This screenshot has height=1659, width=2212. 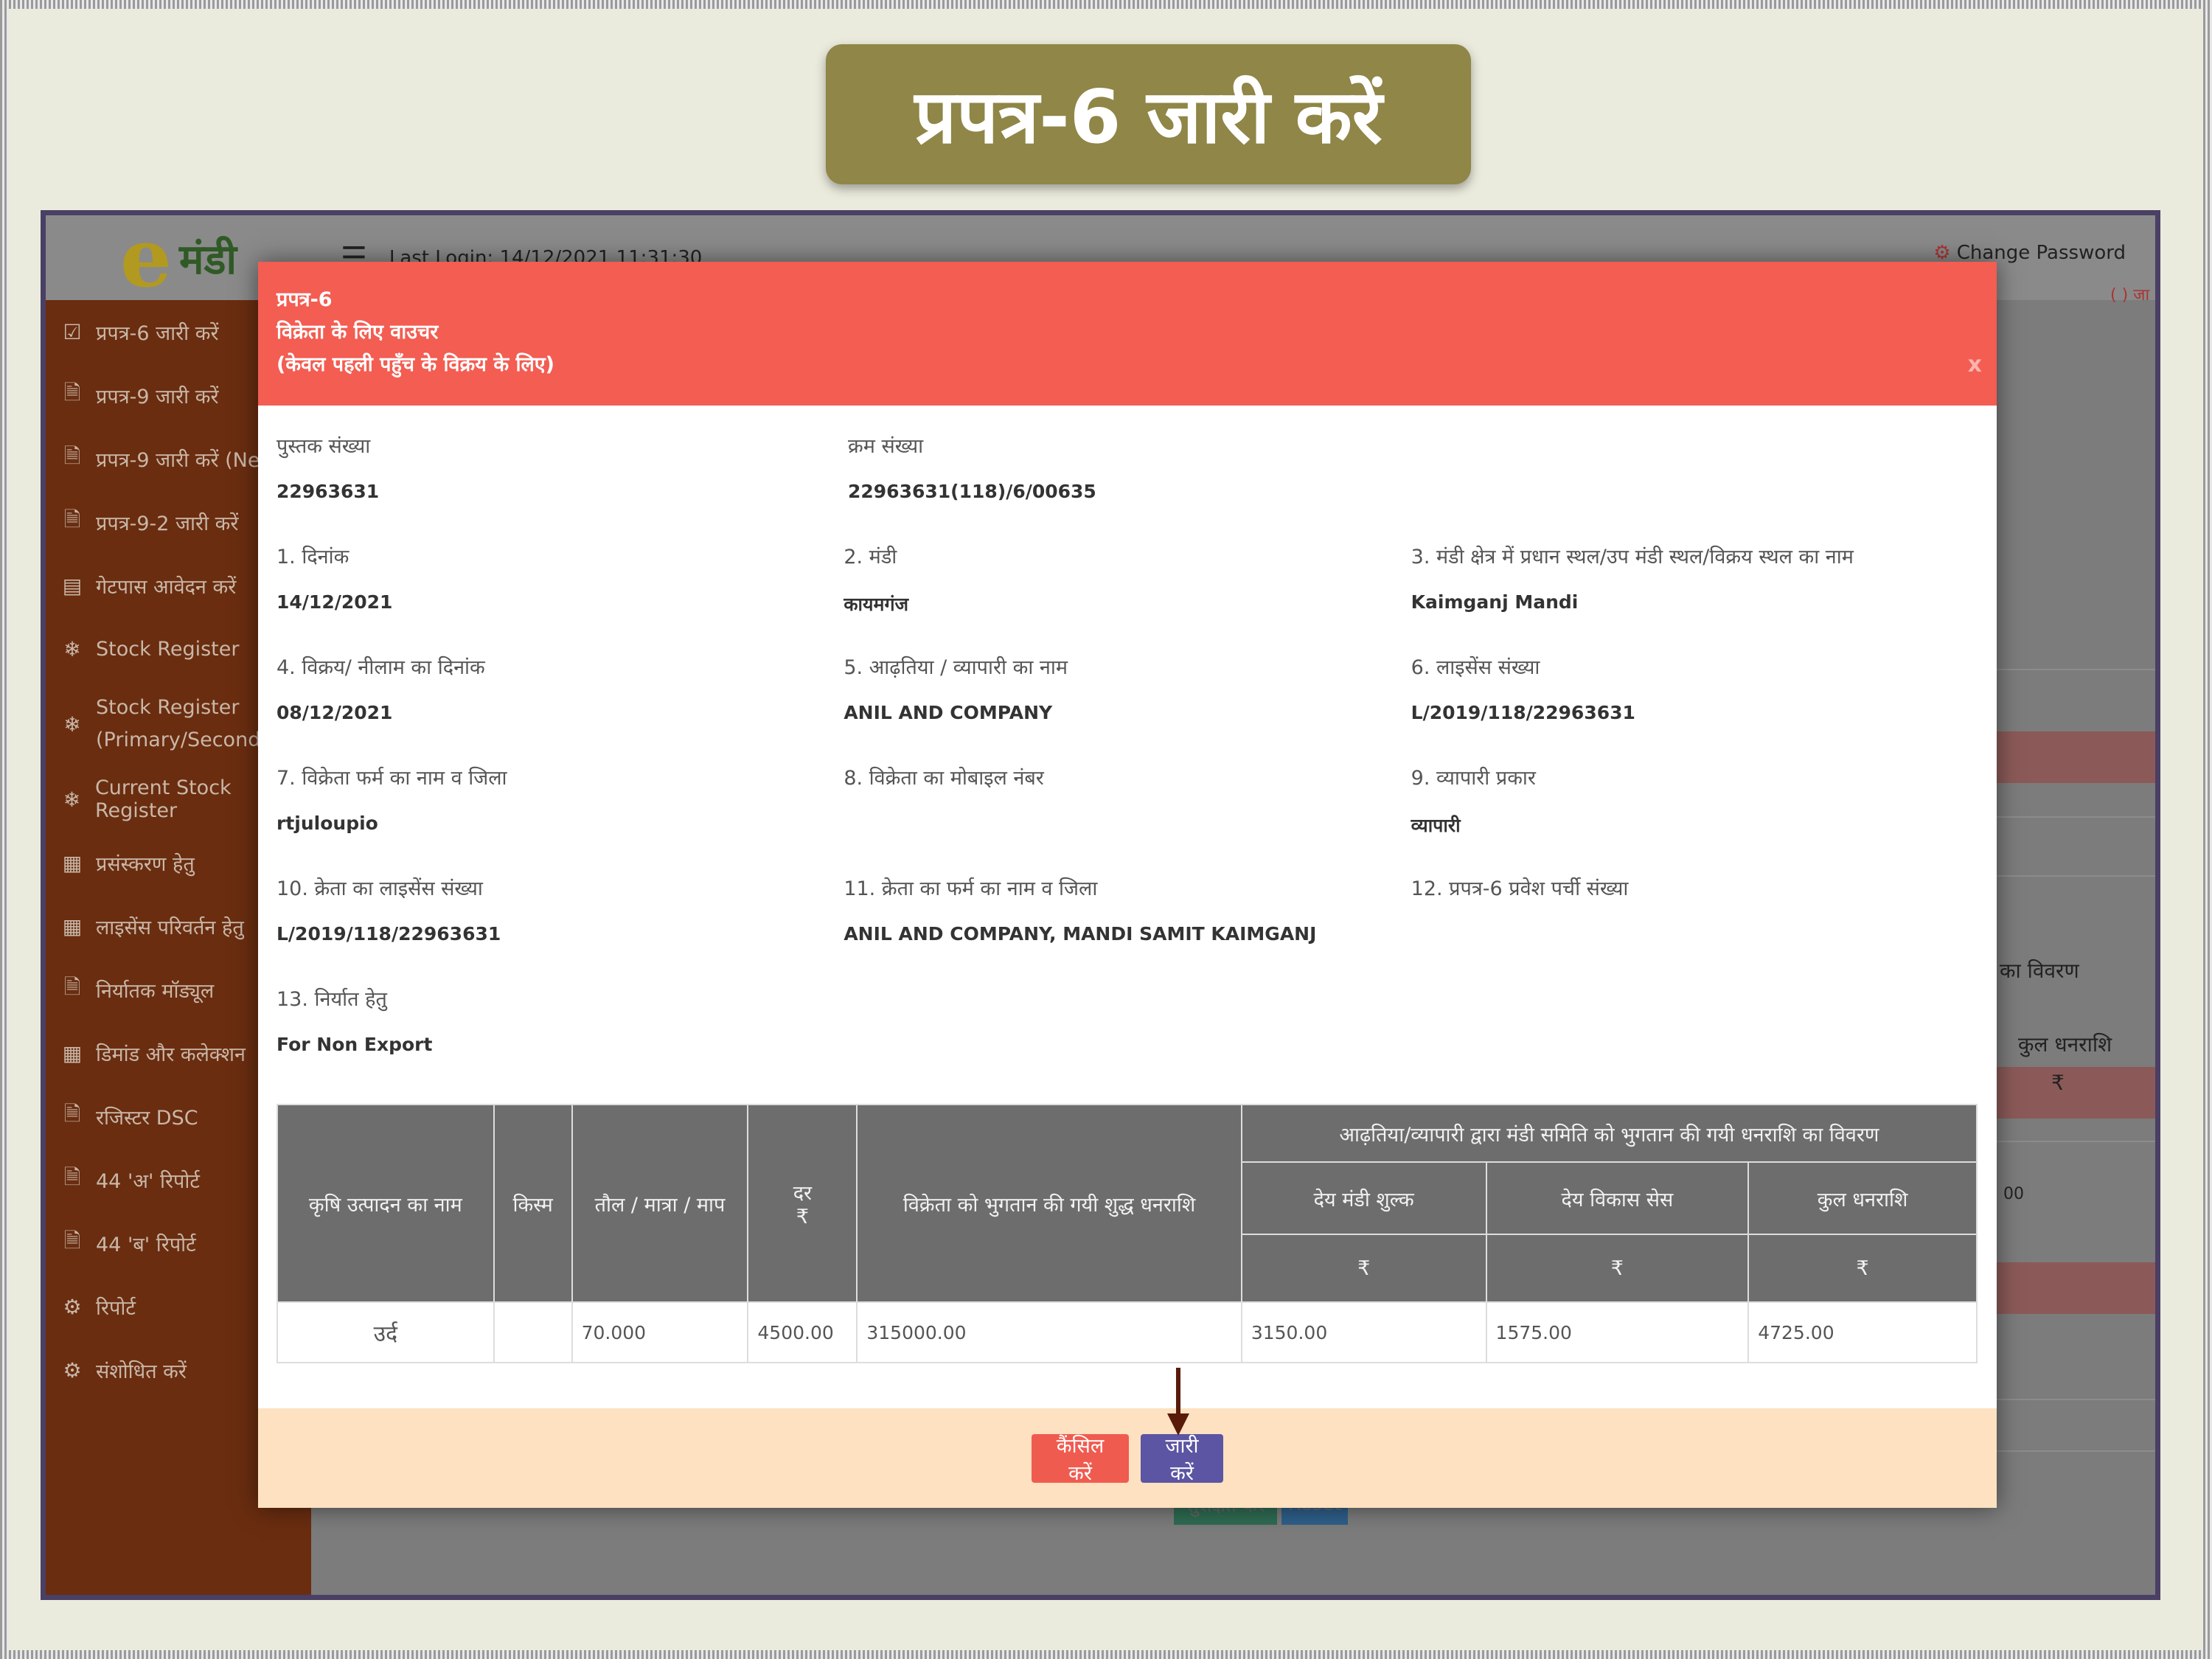 What do you see at coordinates (1694, 811) in the screenshot?
I see `field-trader-type: 9. व्यापारी प्रकार व्यापारी` at bounding box center [1694, 811].